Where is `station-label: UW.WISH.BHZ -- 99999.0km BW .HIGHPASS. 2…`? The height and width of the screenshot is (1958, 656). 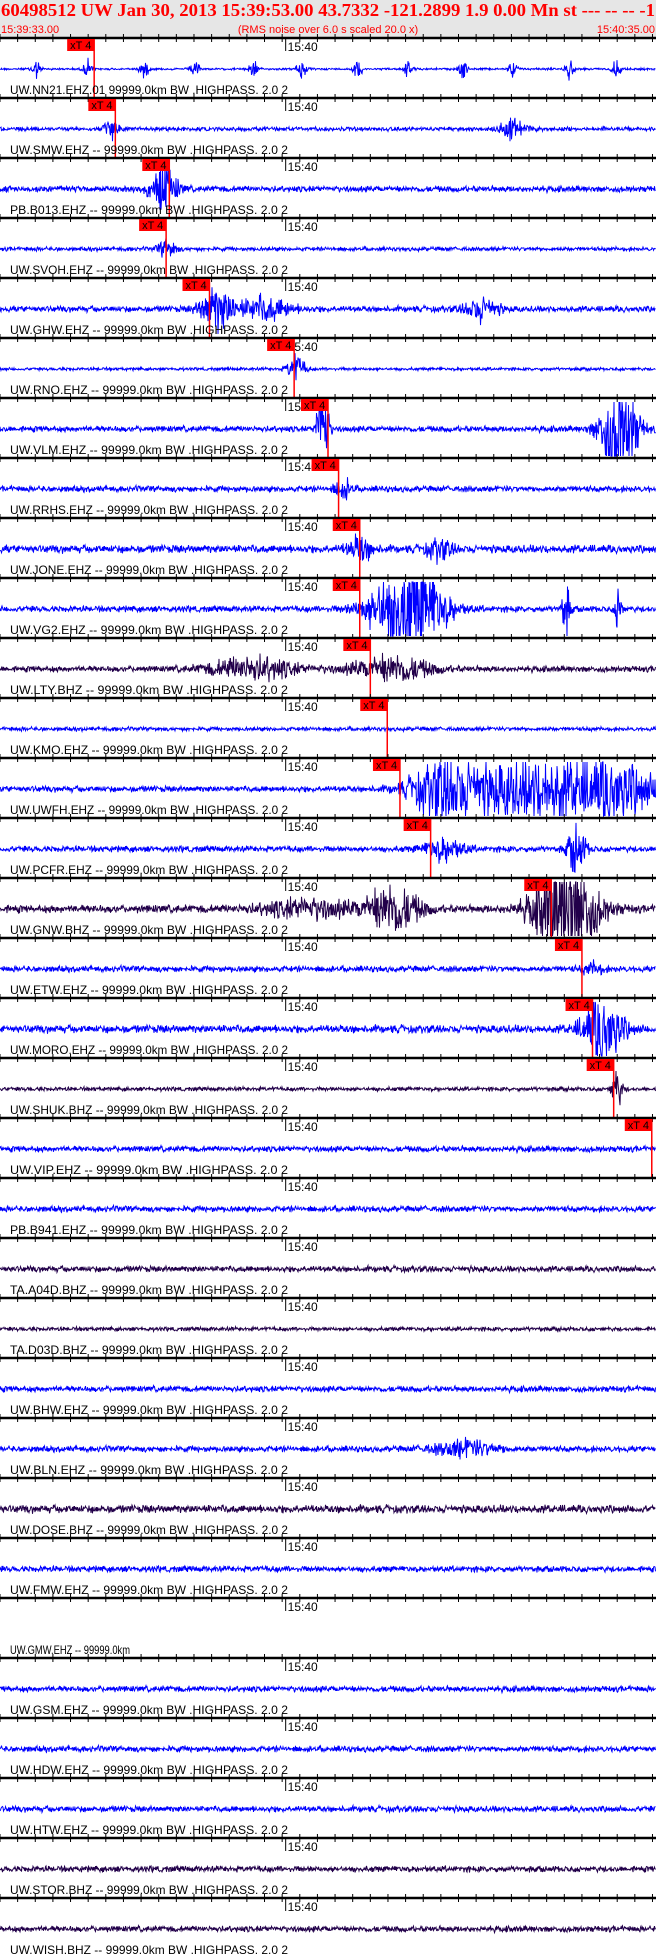
station-label: UW.WISH.BHZ -- 99999.0km BW .HIGHPASS. 2… is located at coordinates (149, 1950).